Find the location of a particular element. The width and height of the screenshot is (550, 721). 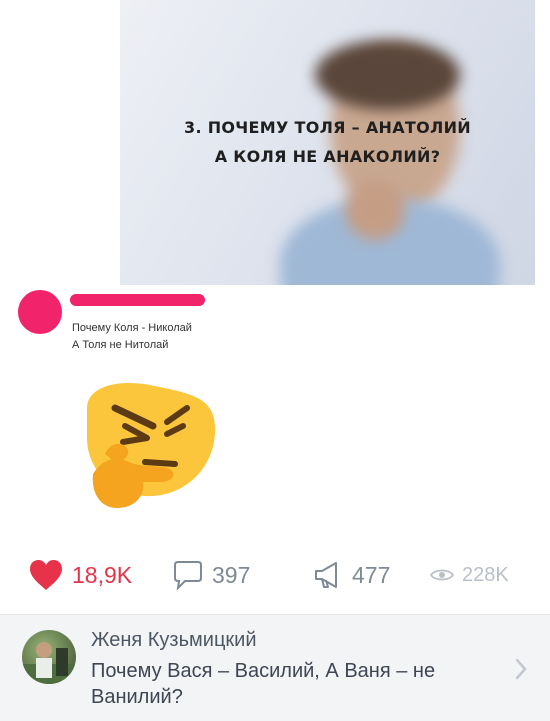

like-button: 18,9K is located at coordinates (80, 575).